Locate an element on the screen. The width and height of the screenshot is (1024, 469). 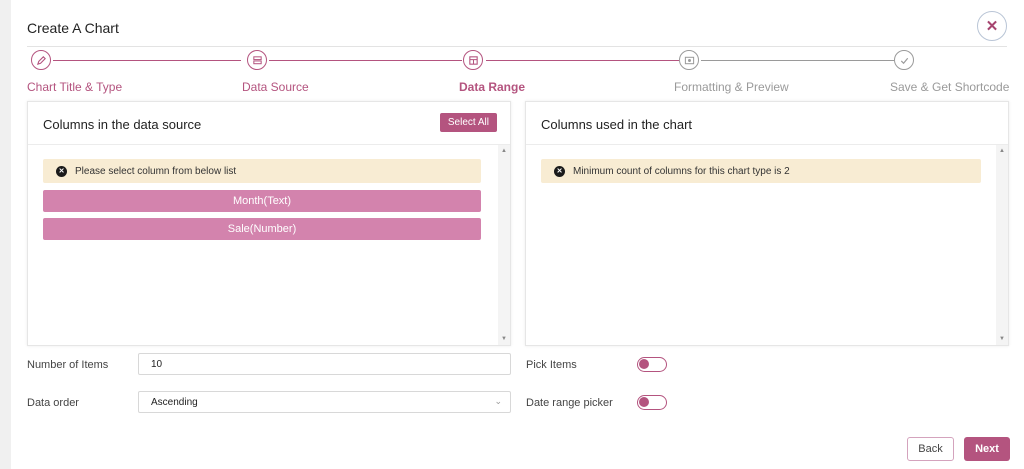
next-button: Next is located at coordinates (987, 449).